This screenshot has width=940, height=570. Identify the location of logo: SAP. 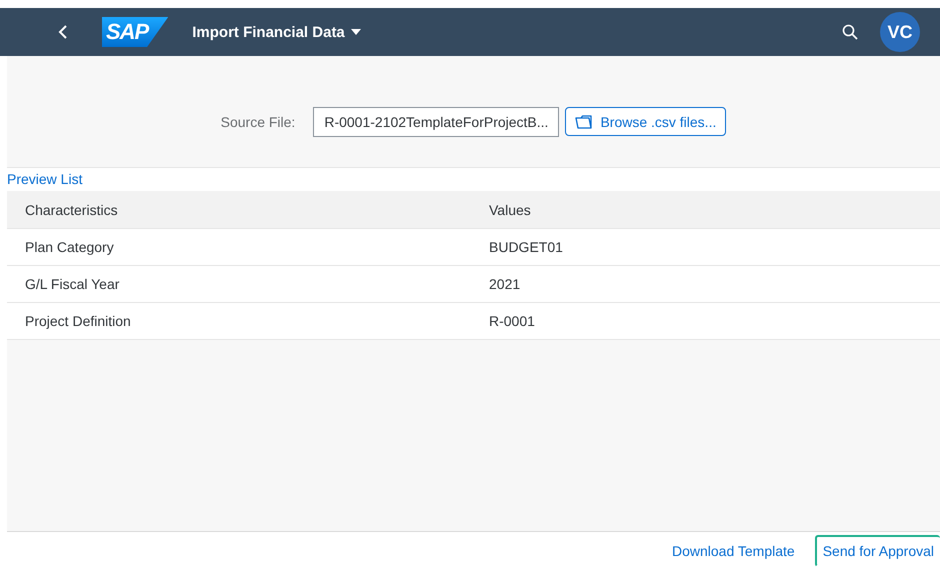
(135, 32).